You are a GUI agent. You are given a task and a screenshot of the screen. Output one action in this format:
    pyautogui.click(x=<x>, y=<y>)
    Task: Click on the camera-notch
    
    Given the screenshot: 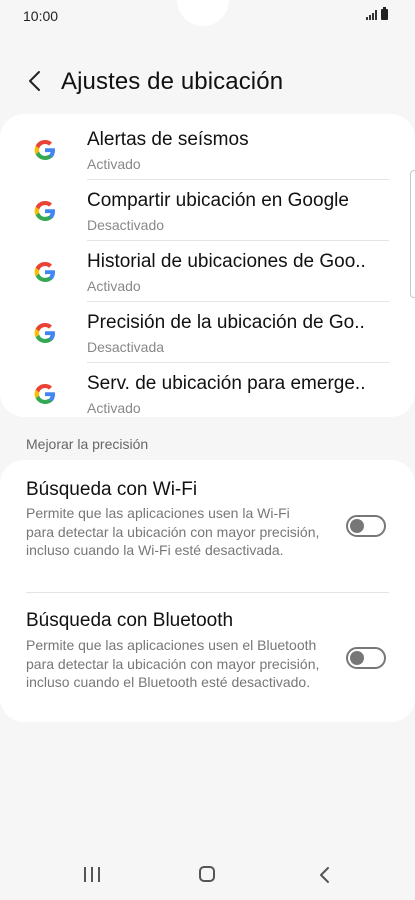 What is the action you would take?
    pyautogui.click(x=203, y=13)
    